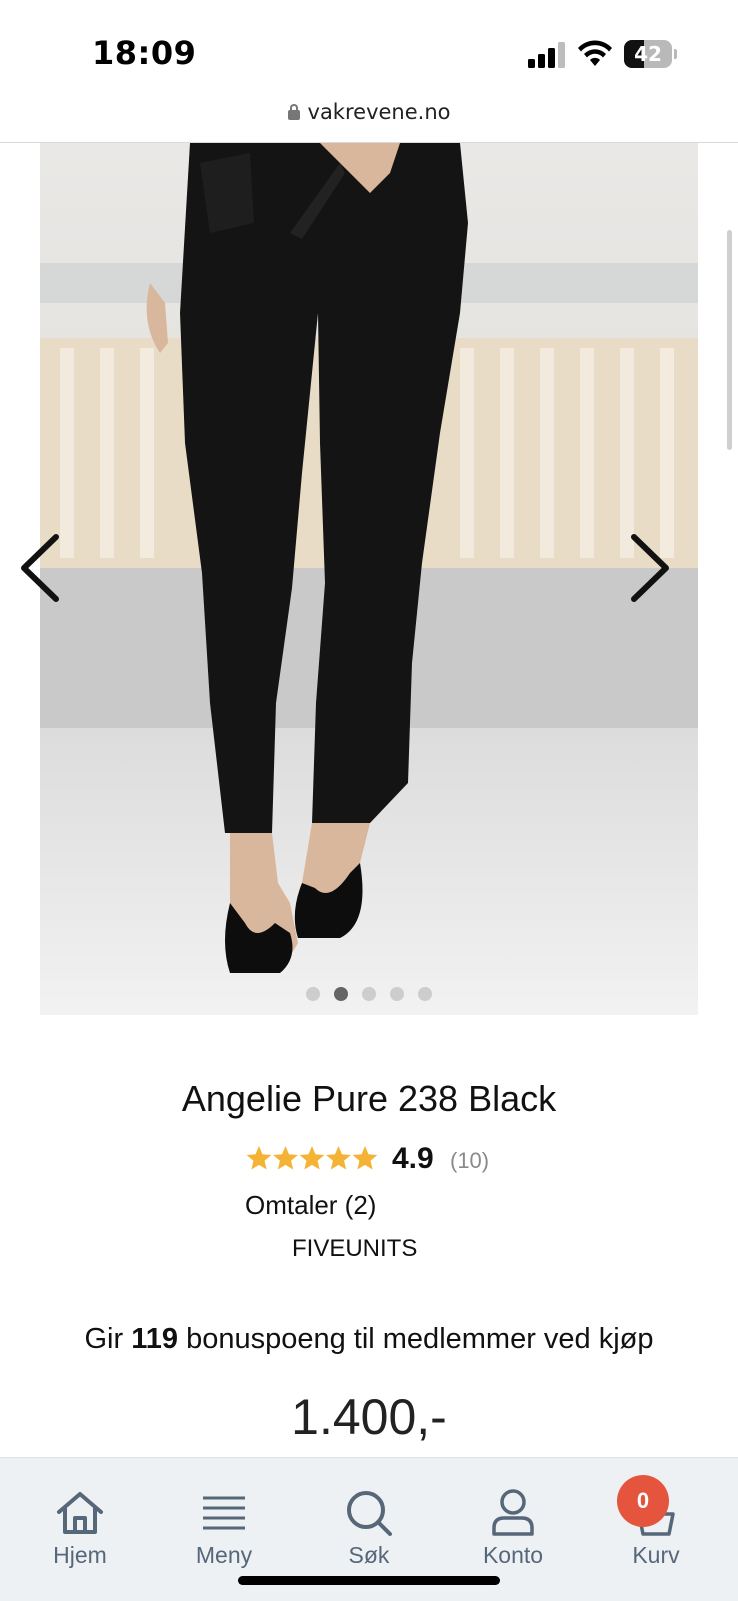 This screenshot has height=1601, width=738. Describe the element at coordinates (656, 1555) in the screenshot. I see `nav-label-cart: Kurv` at that location.